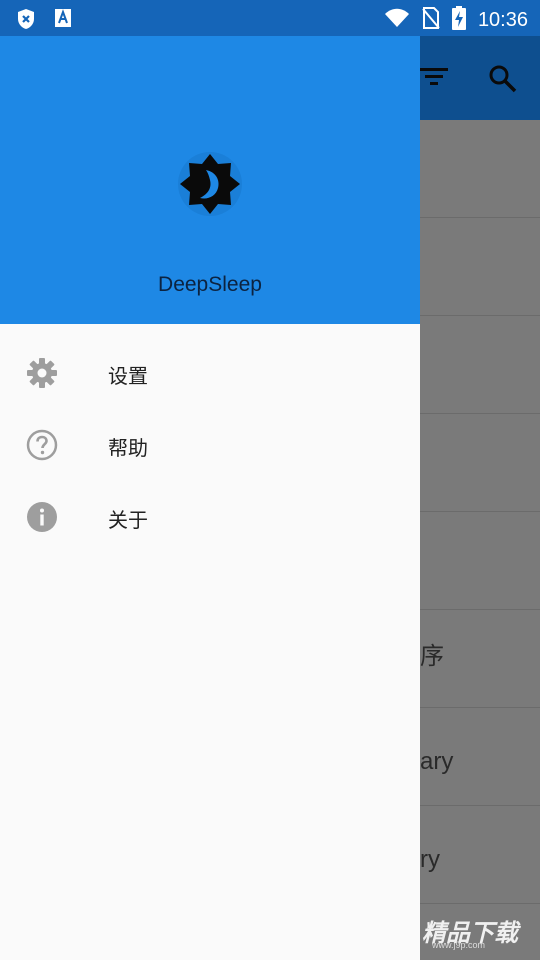 This screenshot has width=540, height=960. I want to click on menu-item-settings: 设置, so click(210, 373).